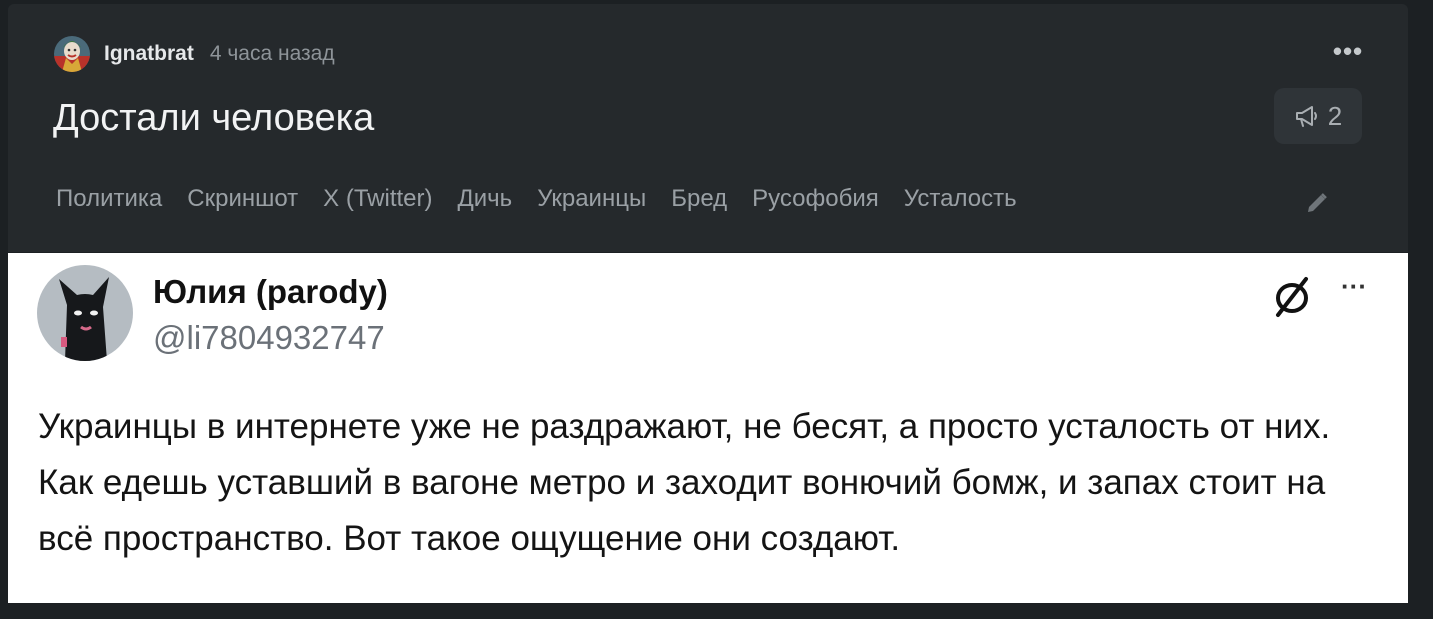 Image resolution: width=1433 pixels, height=619 pixels. What do you see at coordinates (72, 54) in the screenshot?
I see `author-avatar` at bounding box center [72, 54].